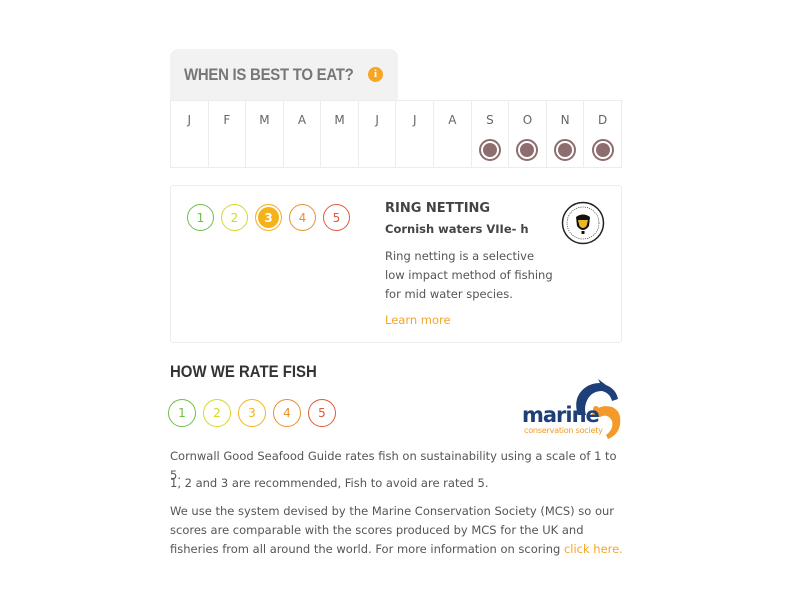 The height and width of the screenshot is (600, 800). What do you see at coordinates (227, 120) in the screenshot?
I see `month-label: F` at bounding box center [227, 120].